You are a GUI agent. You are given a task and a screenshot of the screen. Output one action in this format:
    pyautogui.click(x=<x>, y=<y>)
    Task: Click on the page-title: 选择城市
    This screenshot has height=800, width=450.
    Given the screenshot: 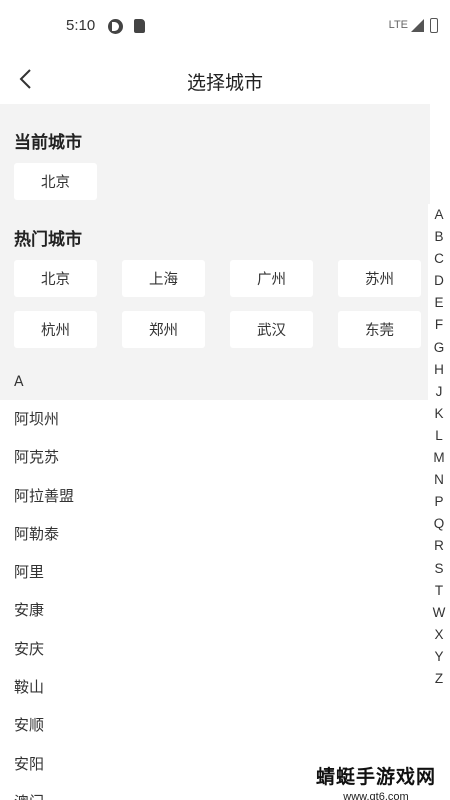 What is the action you would take?
    pyautogui.click(x=224, y=83)
    